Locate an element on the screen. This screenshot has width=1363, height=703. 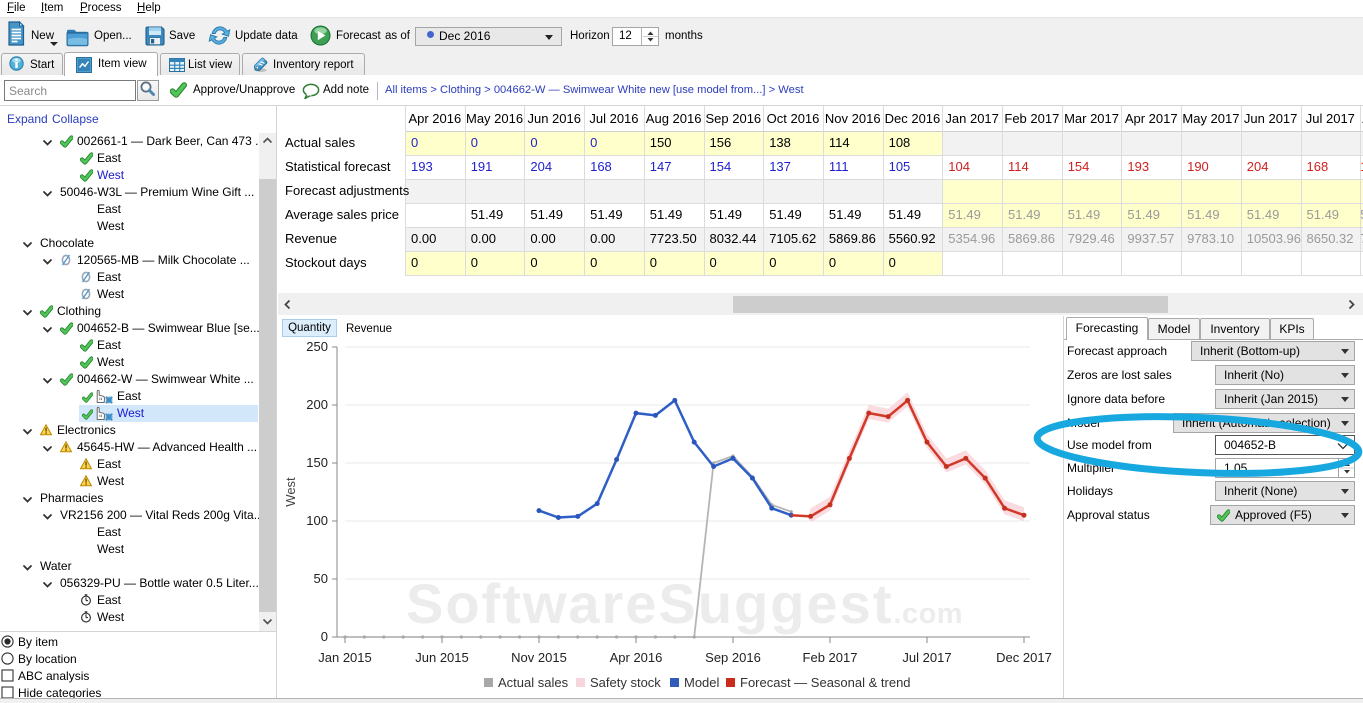
svg-text: 250 is located at coordinates (317, 346).